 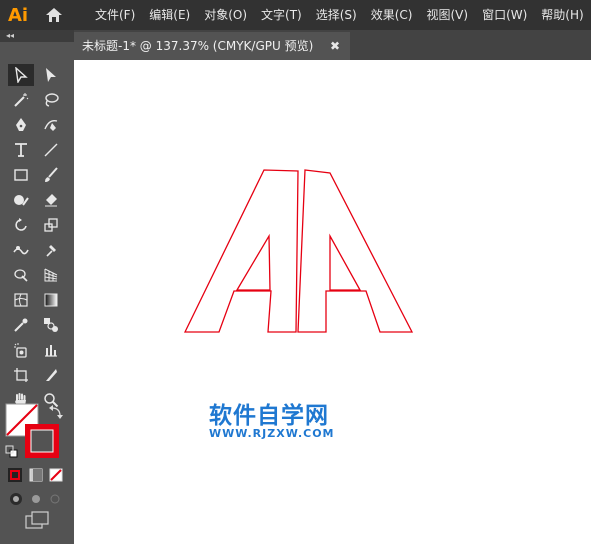 I want to click on line-tool-icon, so click(x=51, y=150).